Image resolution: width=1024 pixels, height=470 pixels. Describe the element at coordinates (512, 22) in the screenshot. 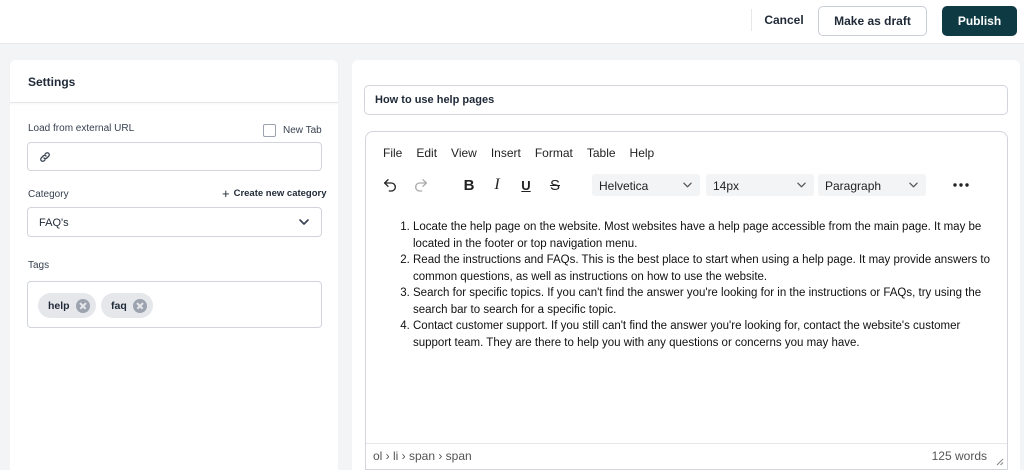

I see `top-bar: Cancel Make as draft Publish` at that location.